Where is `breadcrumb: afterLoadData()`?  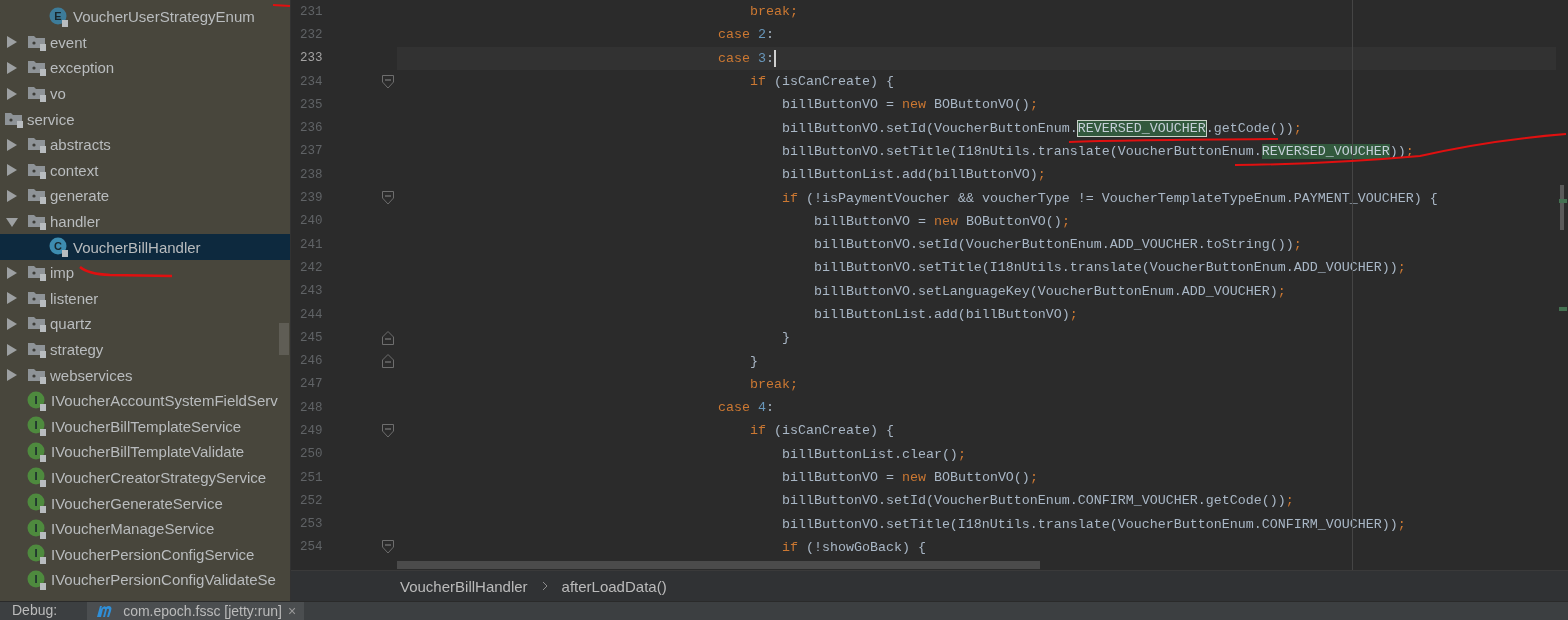
breadcrumb: afterLoadData() is located at coordinates (614, 586).